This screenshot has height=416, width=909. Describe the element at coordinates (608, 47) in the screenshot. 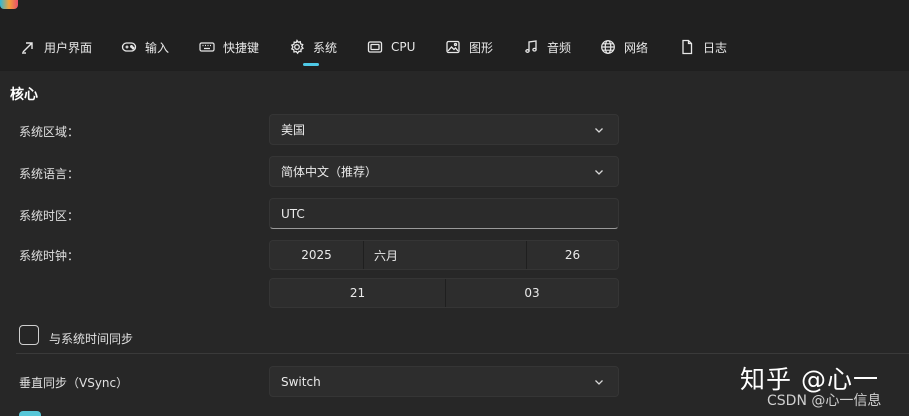

I see `globe-icon` at that location.